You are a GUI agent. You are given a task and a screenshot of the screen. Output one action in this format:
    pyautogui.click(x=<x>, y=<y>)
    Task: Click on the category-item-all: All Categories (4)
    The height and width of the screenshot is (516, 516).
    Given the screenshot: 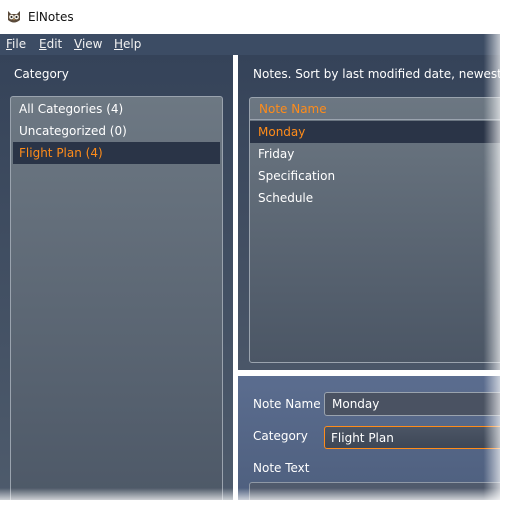 What is the action you would take?
    pyautogui.click(x=116, y=109)
    